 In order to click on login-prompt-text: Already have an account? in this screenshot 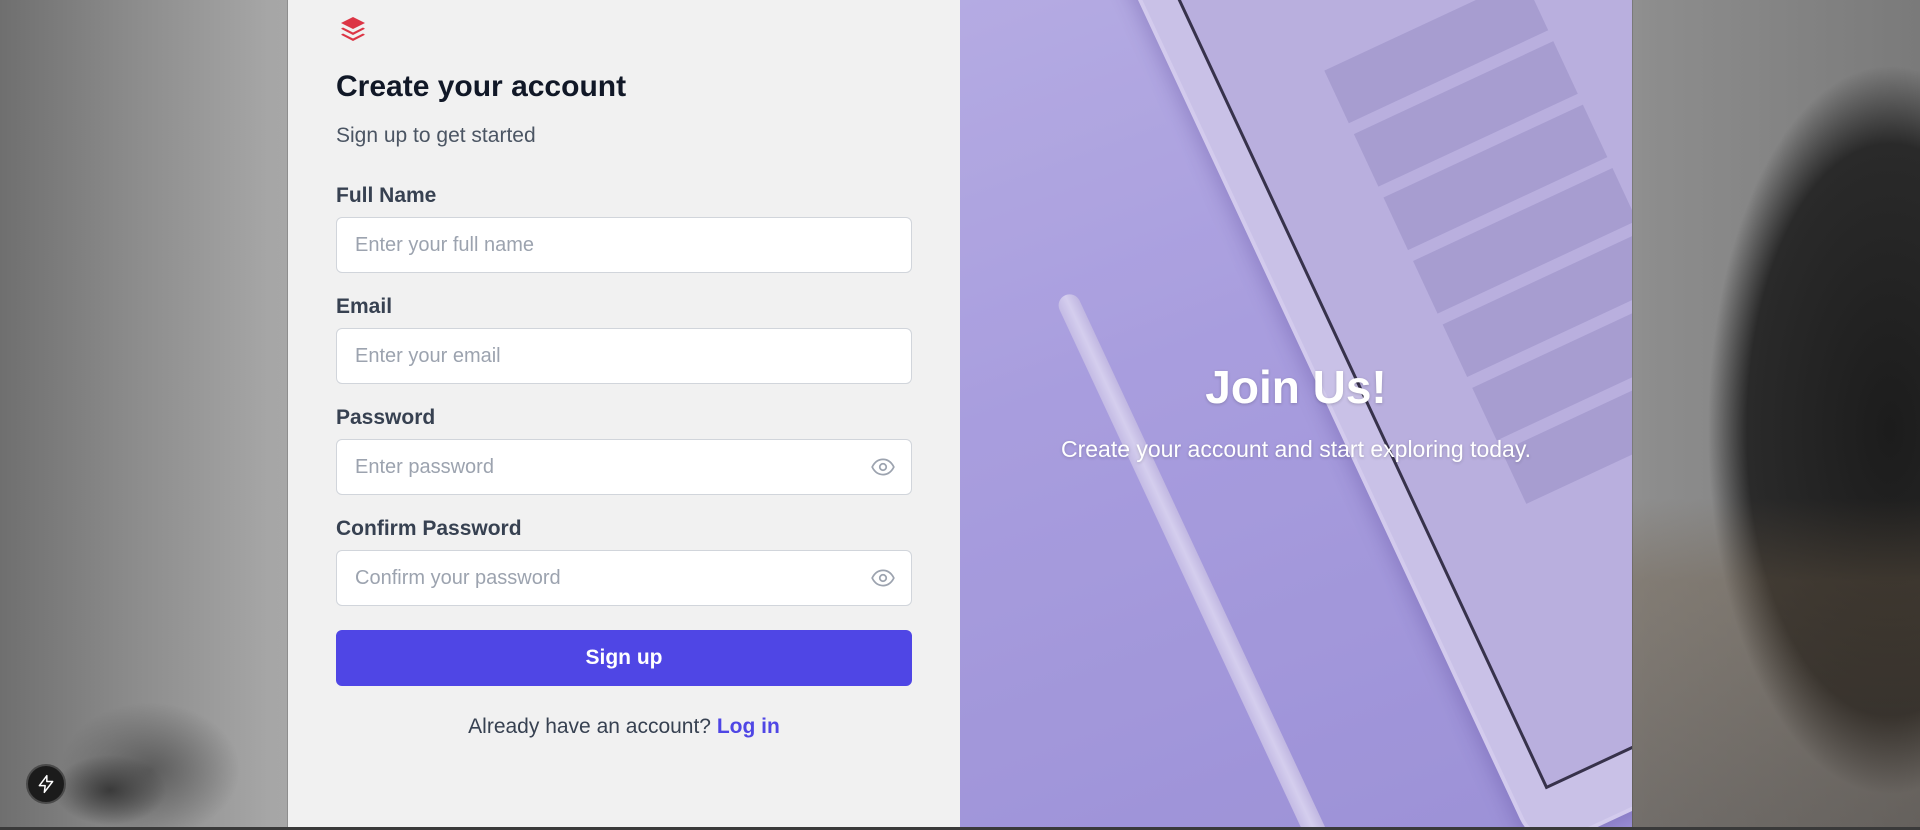, I will do `click(589, 726)`.